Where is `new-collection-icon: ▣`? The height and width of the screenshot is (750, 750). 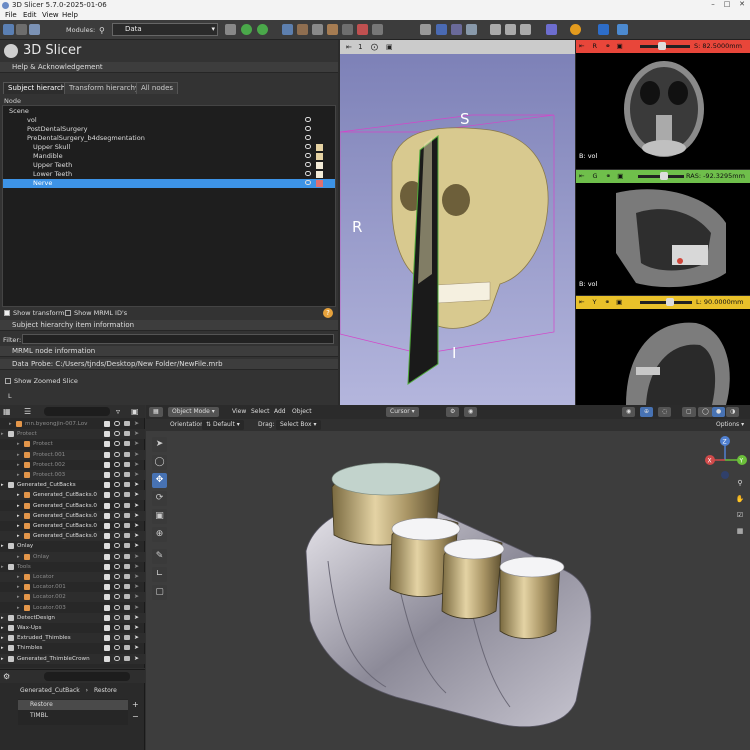
new-collection-icon: ▣ is located at coordinates (135, 411).